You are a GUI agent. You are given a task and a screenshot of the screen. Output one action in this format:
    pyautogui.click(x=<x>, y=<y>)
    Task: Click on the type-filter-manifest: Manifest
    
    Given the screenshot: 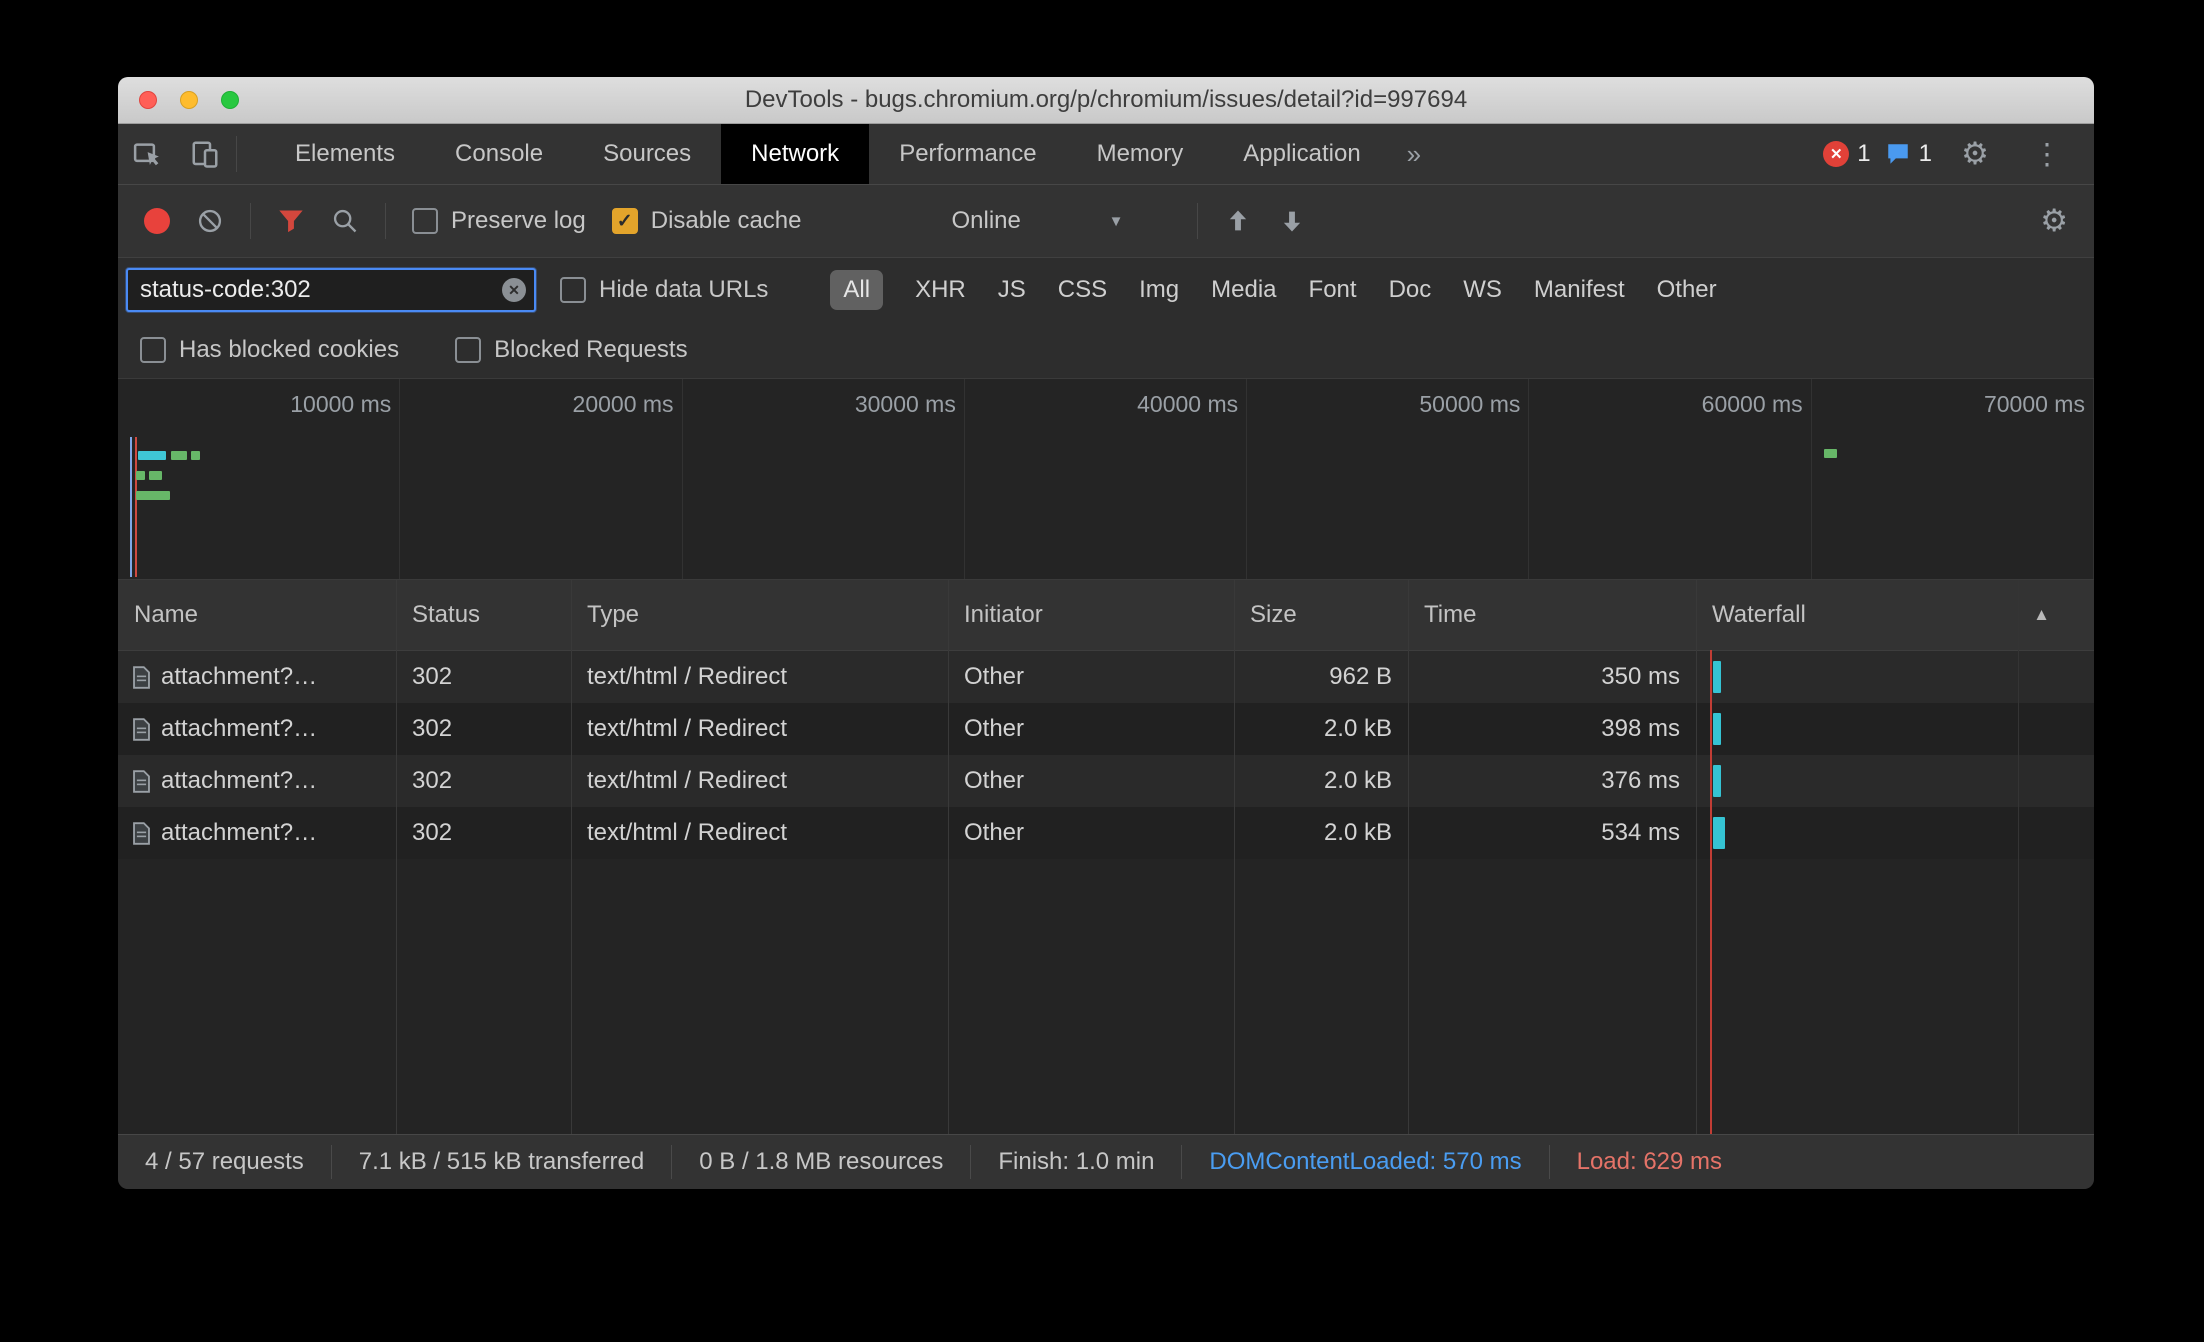 What is the action you would take?
    pyautogui.click(x=1579, y=290)
    